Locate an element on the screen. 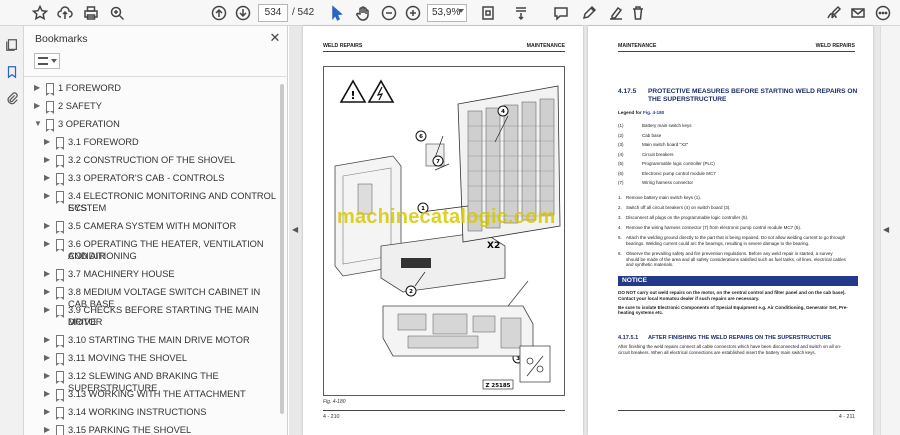 This screenshot has width=900, height=435. step-number: 2. is located at coordinates (620, 208).